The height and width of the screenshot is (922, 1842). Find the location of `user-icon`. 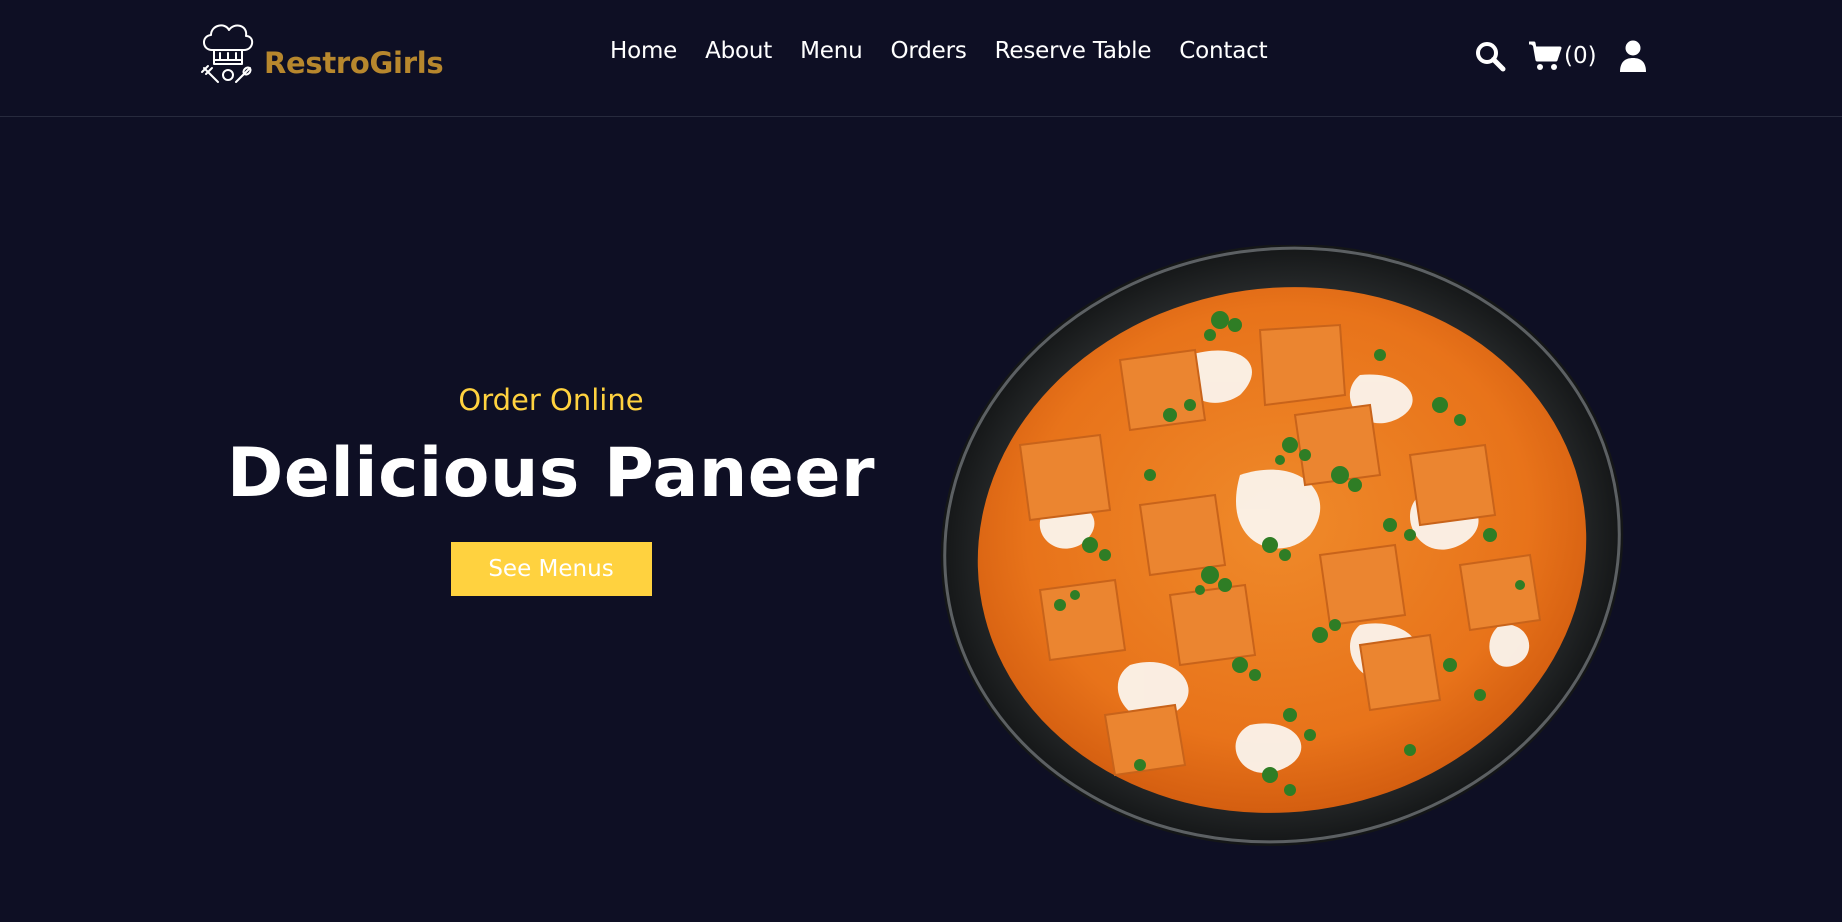

user-icon is located at coordinates (1632, 56).